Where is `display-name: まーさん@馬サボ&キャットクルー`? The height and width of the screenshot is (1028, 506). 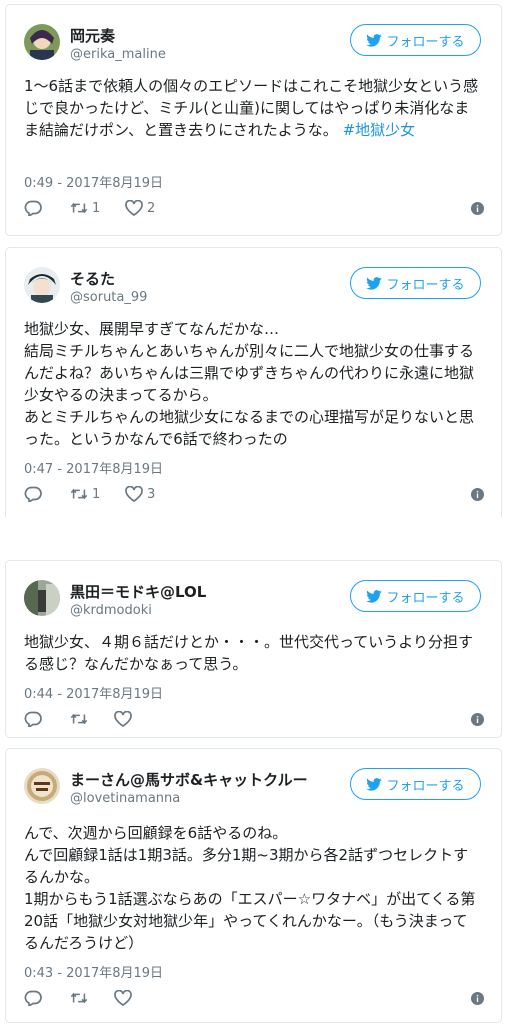
display-name: まーさん@馬サボ&キャットクルー is located at coordinates (189, 779).